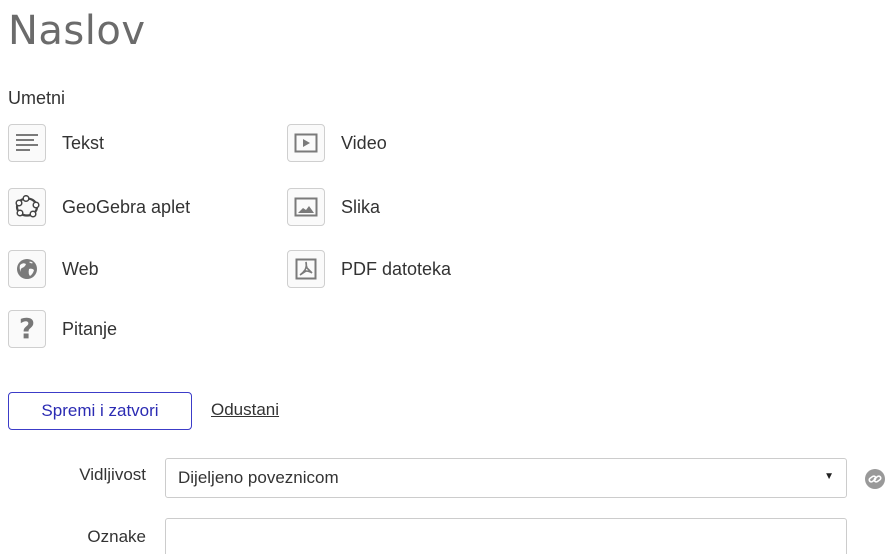 Image resolution: width=886 pixels, height=554 pixels. What do you see at coordinates (53, 269) in the screenshot?
I see `insert-web-button: Web` at bounding box center [53, 269].